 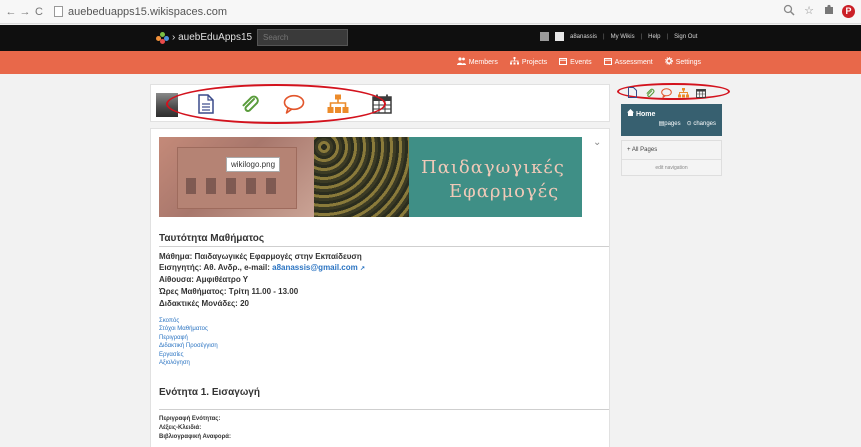 I want to click on hierarchy-icon, so click(x=683, y=92).